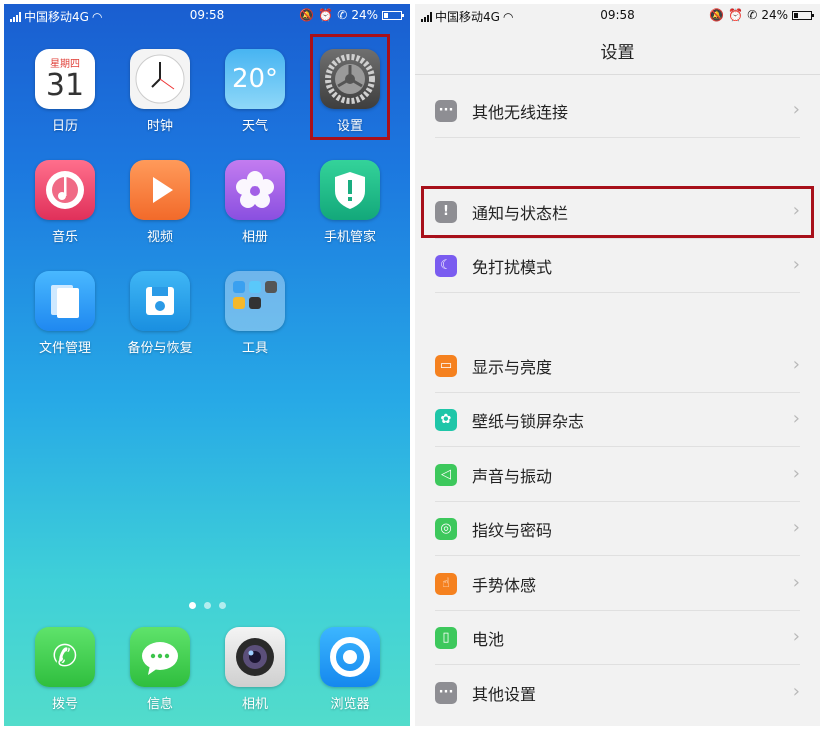 The image size is (824, 730). I want to click on clock-icon, so click(160, 79).